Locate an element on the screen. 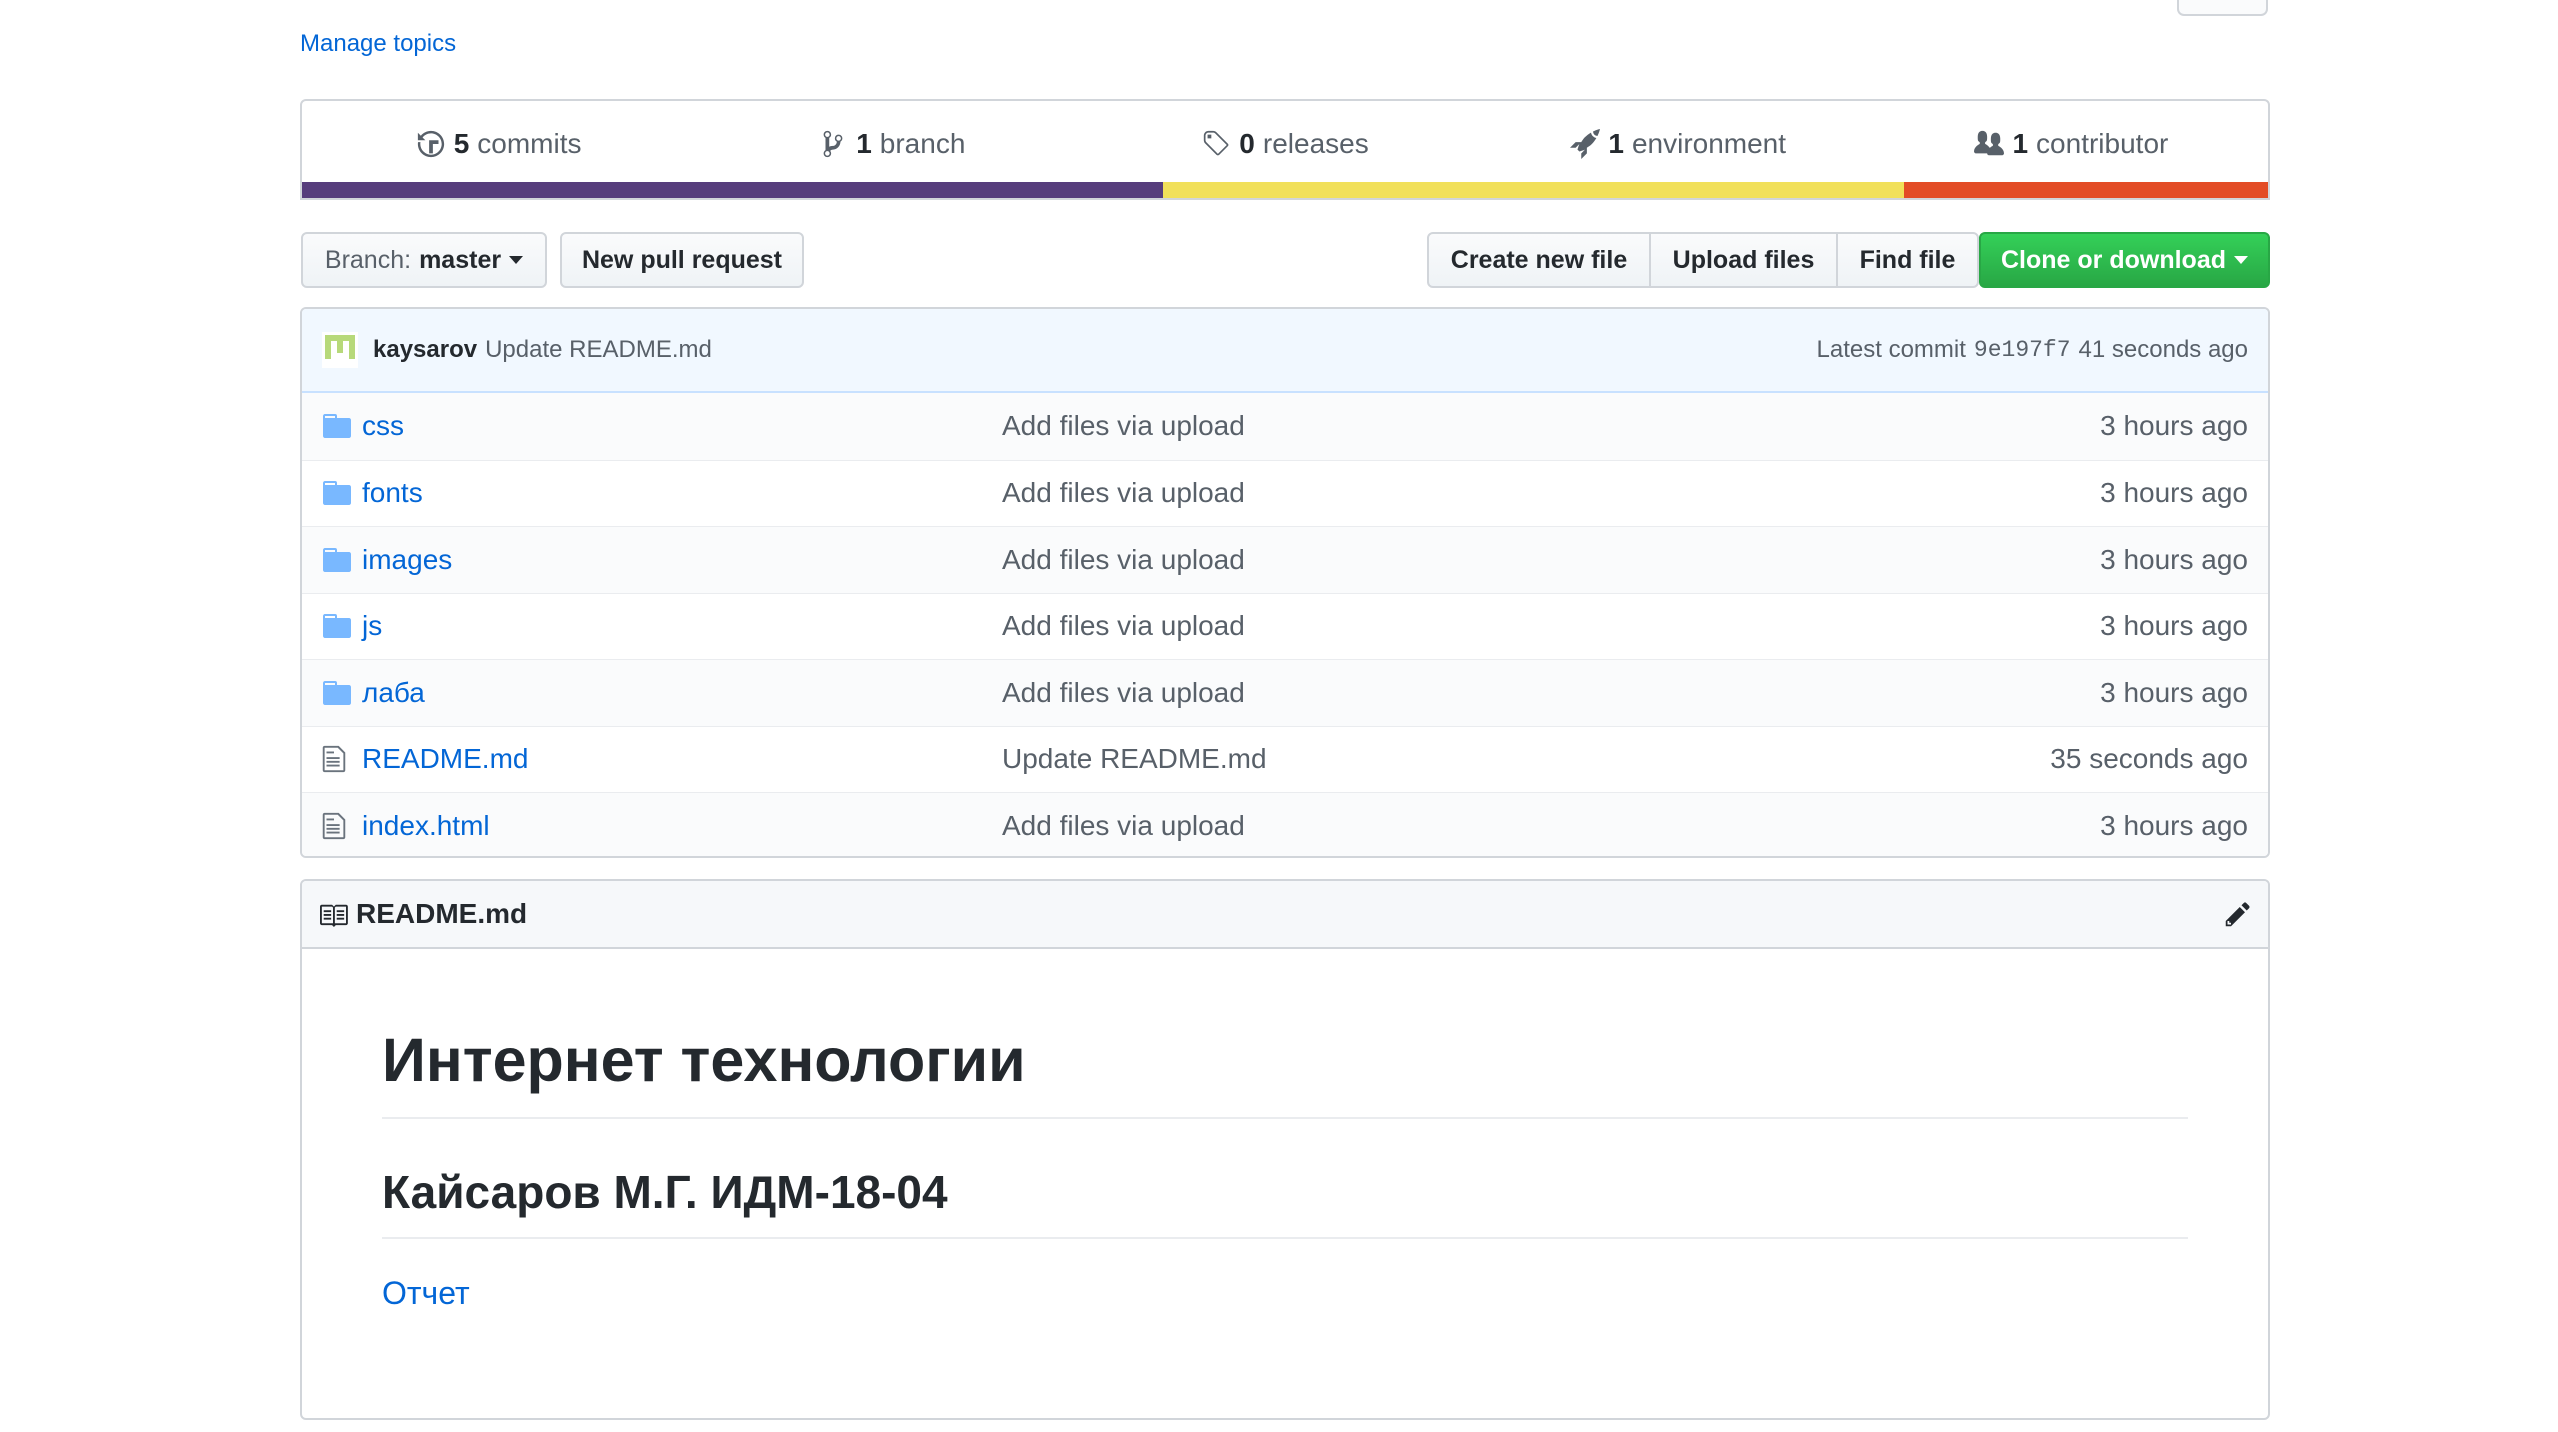 This screenshot has width=2558, height=1432. clone-label: Clone or download is located at coordinates (2113, 259).